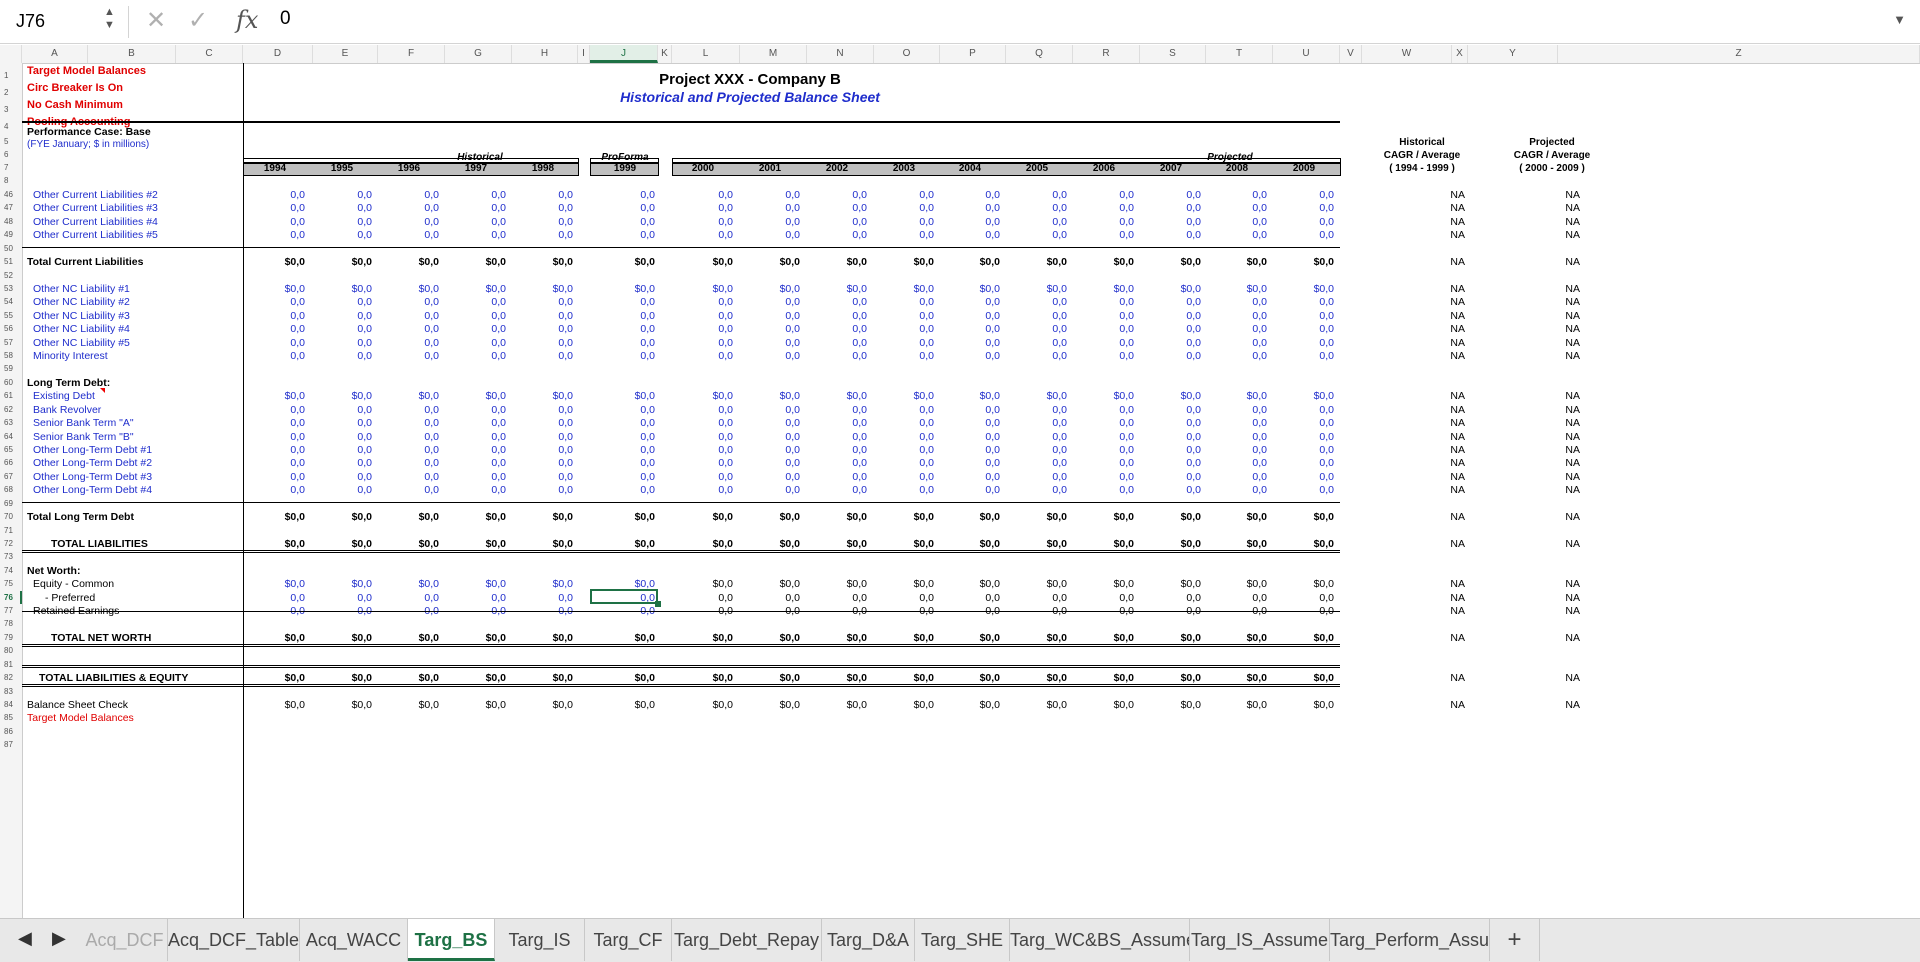 Image resolution: width=1920 pixels, height=962 pixels. What do you see at coordinates (628, 940) in the screenshot?
I see `sheet-tab-targ-cf: Targ_CF` at bounding box center [628, 940].